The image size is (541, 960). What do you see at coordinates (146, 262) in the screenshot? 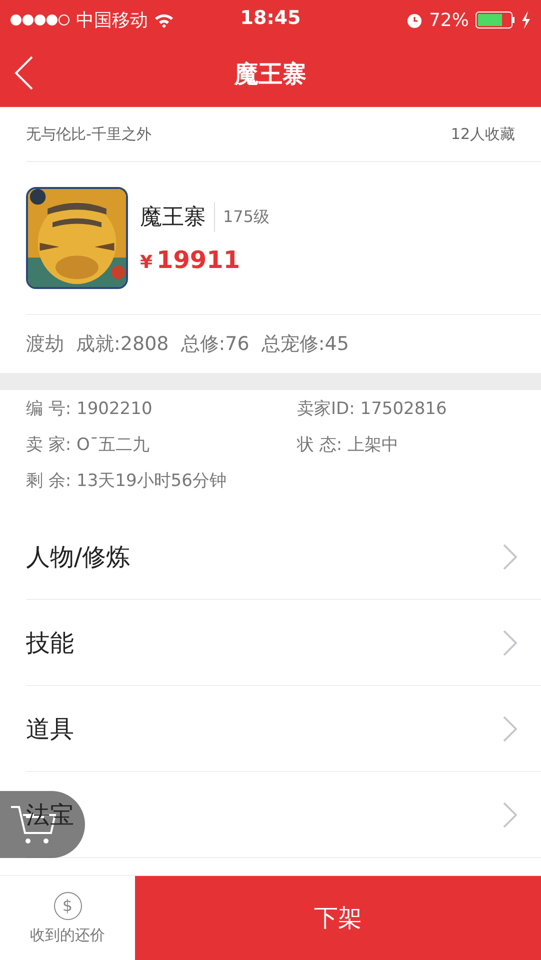
I see `currency-symbol: ¥` at bounding box center [146, 262].